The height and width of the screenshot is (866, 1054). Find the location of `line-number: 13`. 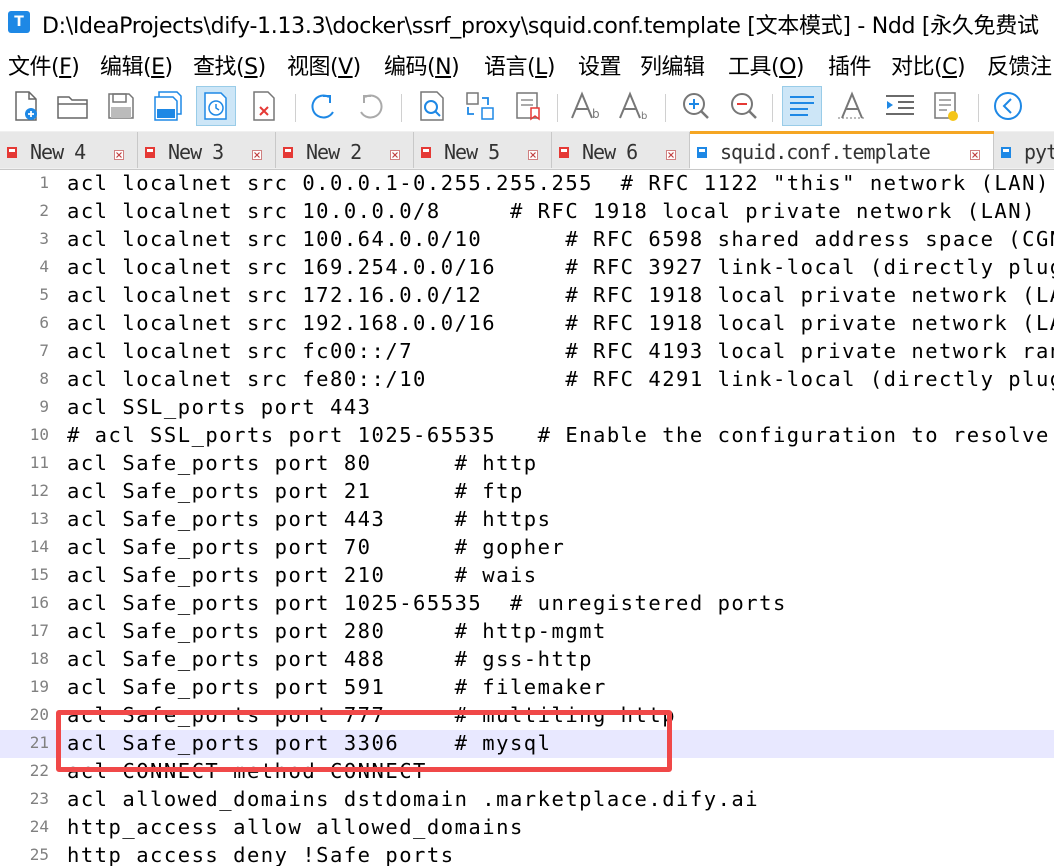

line-number: 13 is located at coordinates (39, 518).